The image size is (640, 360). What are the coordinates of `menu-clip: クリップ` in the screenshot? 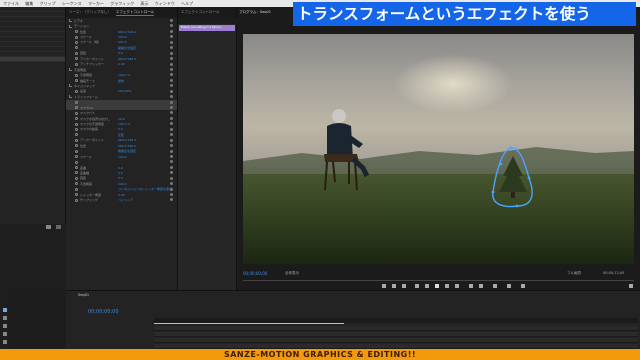 It's located at (48, 3).